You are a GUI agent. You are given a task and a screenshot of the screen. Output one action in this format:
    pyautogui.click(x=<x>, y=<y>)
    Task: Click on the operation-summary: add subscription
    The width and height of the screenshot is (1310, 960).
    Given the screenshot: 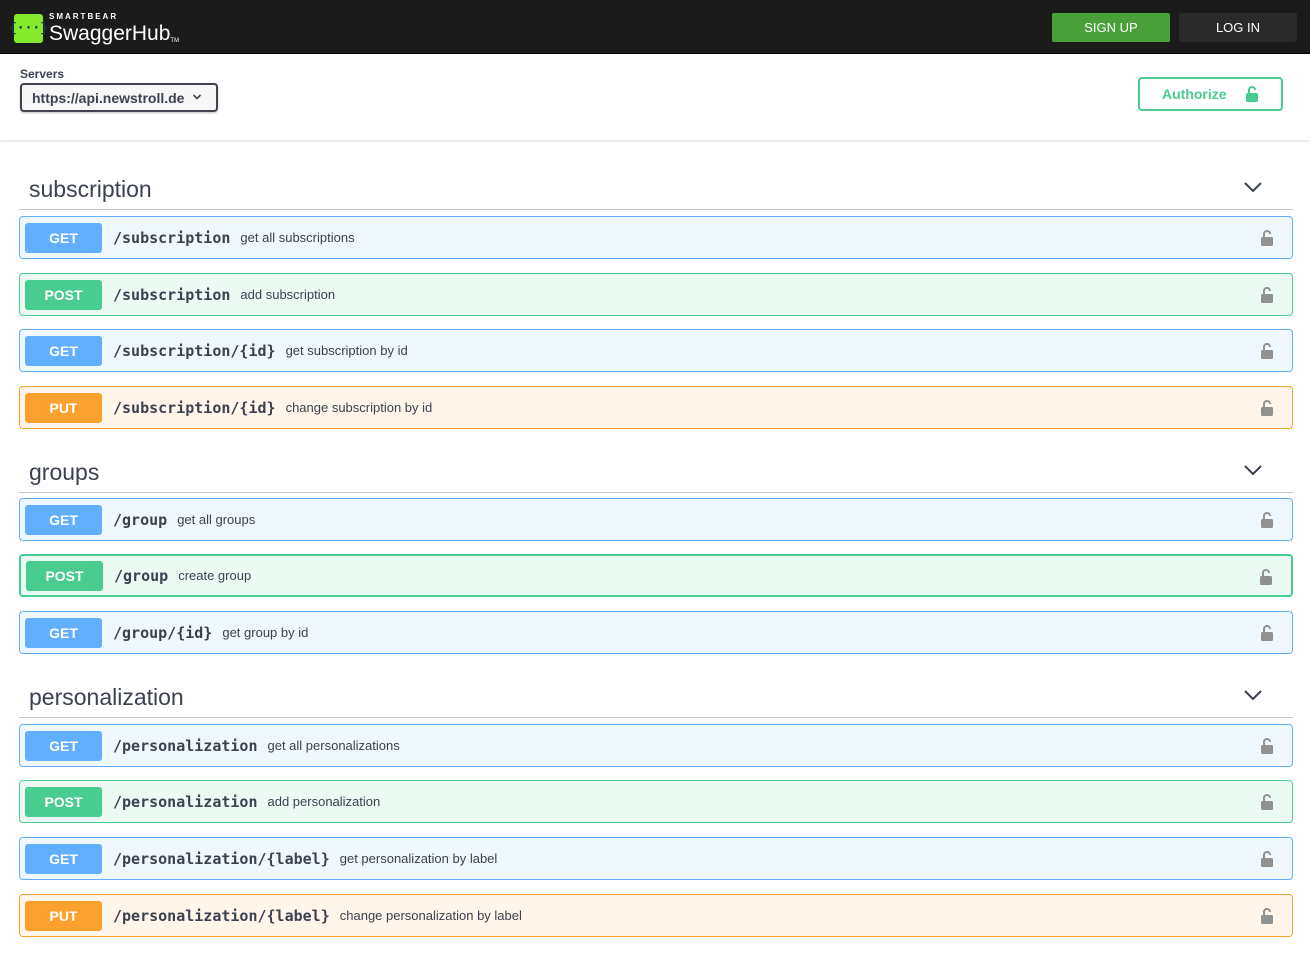 What is the action you would take?
    pyautogui.click(x=288, y=294)
    